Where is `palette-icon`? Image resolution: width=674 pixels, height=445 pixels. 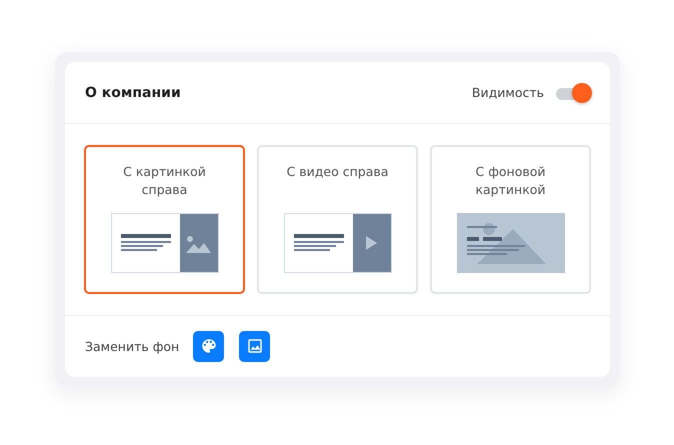 palette-icon is located at coordinates (209, 346).